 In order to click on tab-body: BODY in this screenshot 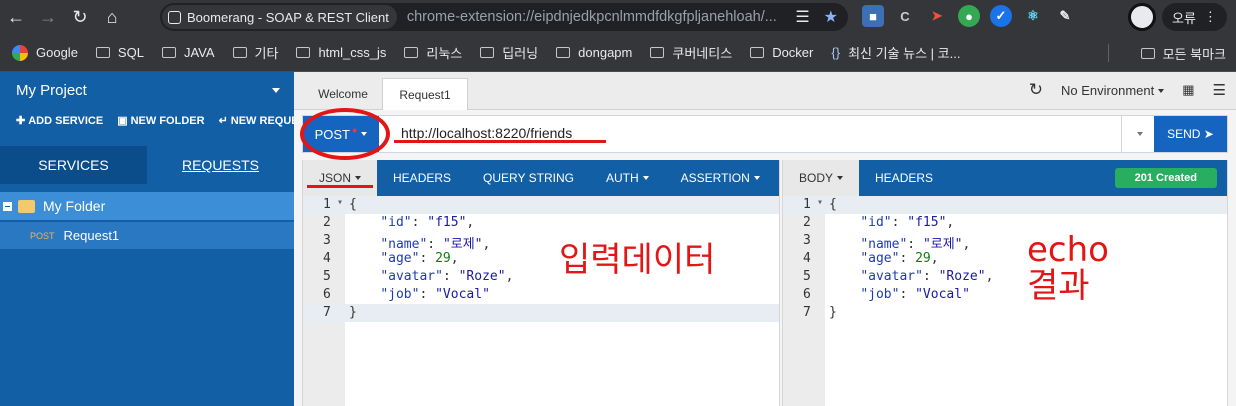, I will do `click(821, 178)`.